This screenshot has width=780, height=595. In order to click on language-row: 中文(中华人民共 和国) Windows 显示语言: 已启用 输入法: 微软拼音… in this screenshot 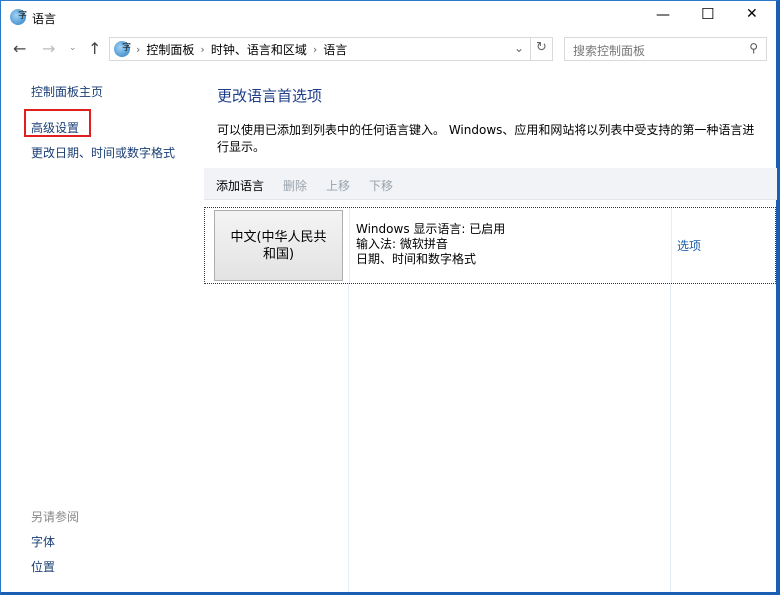, I will do `click(490, 245)`.